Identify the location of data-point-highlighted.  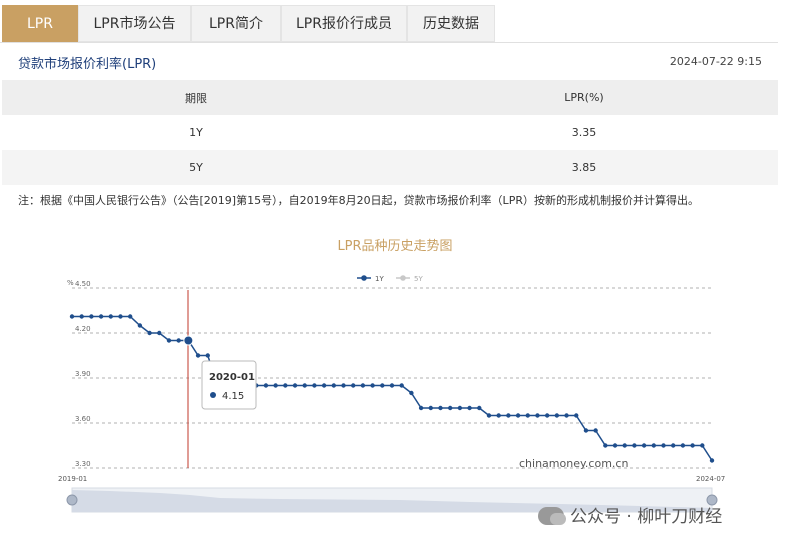
(188, 340).